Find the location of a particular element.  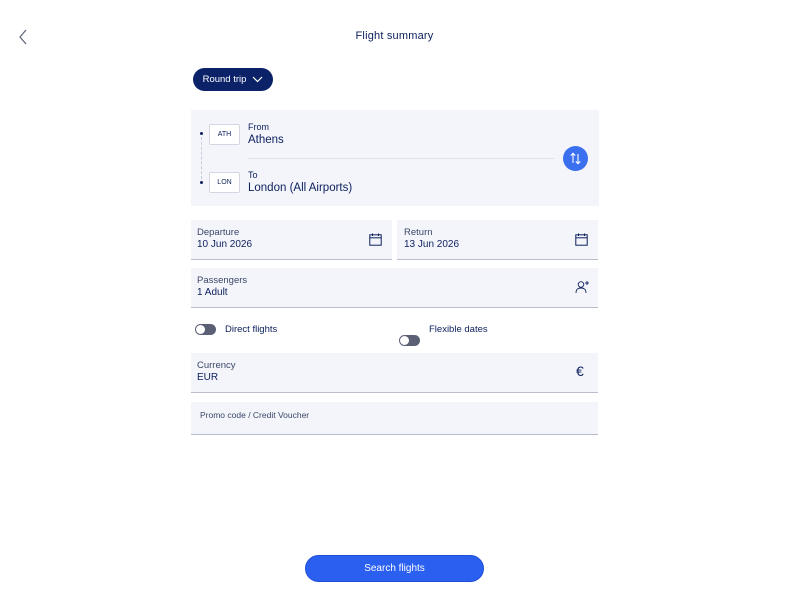

trip-type-label: Round trip is located at coordinates (224, 79).